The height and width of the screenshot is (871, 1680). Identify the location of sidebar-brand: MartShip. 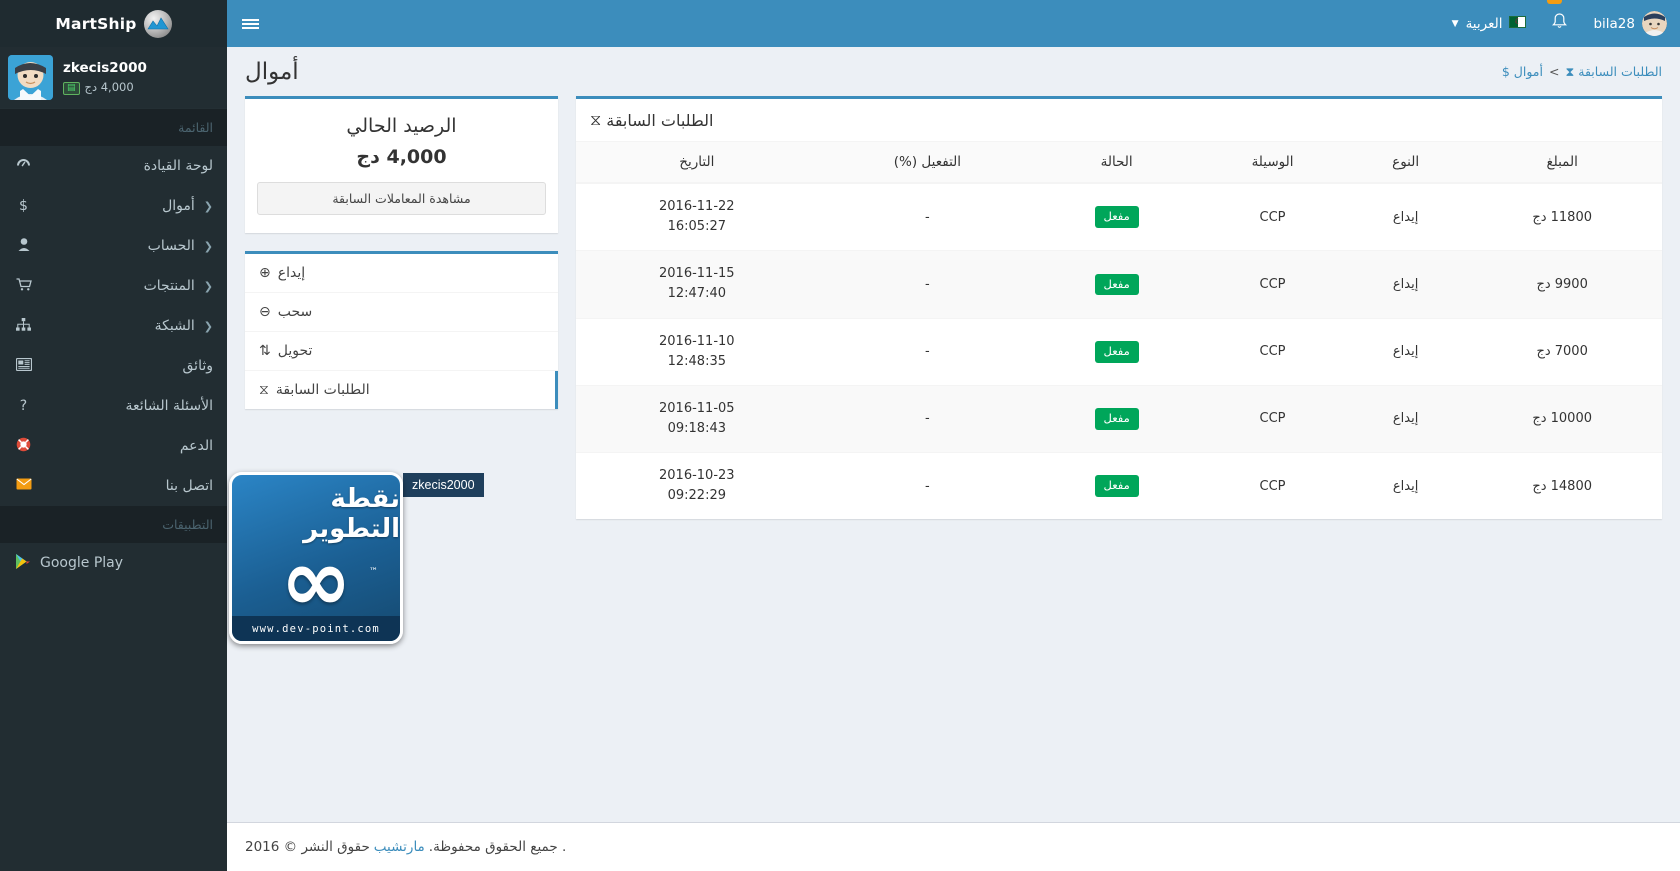
(113, 23).